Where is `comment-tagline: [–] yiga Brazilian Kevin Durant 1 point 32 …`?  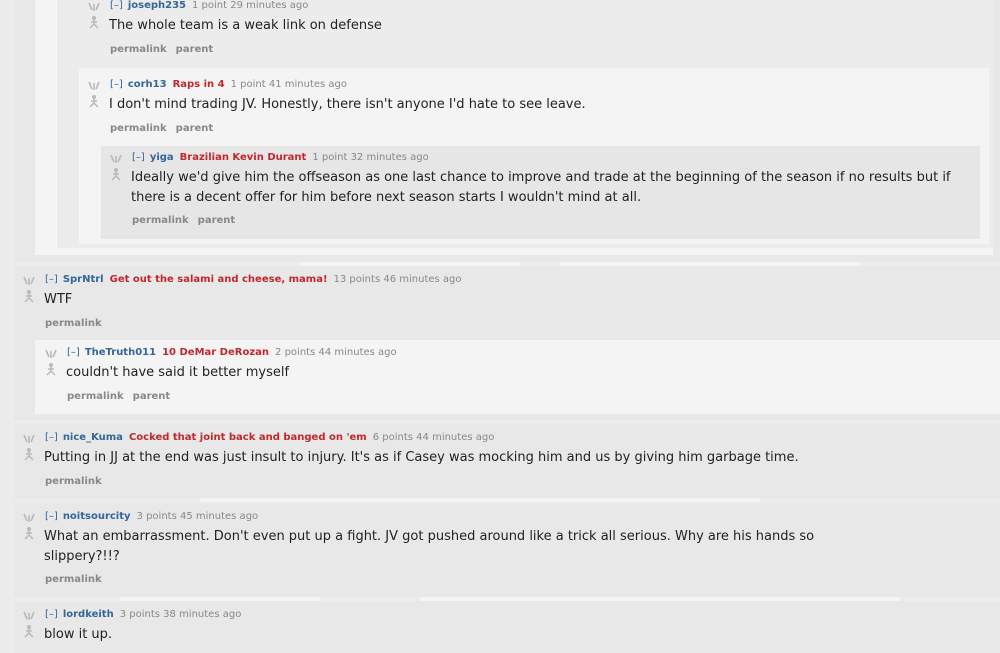 comment-tagline: [–] yiga Brazilian Kevin Durant 1 point 32 … is located at coordinates (280, 158).